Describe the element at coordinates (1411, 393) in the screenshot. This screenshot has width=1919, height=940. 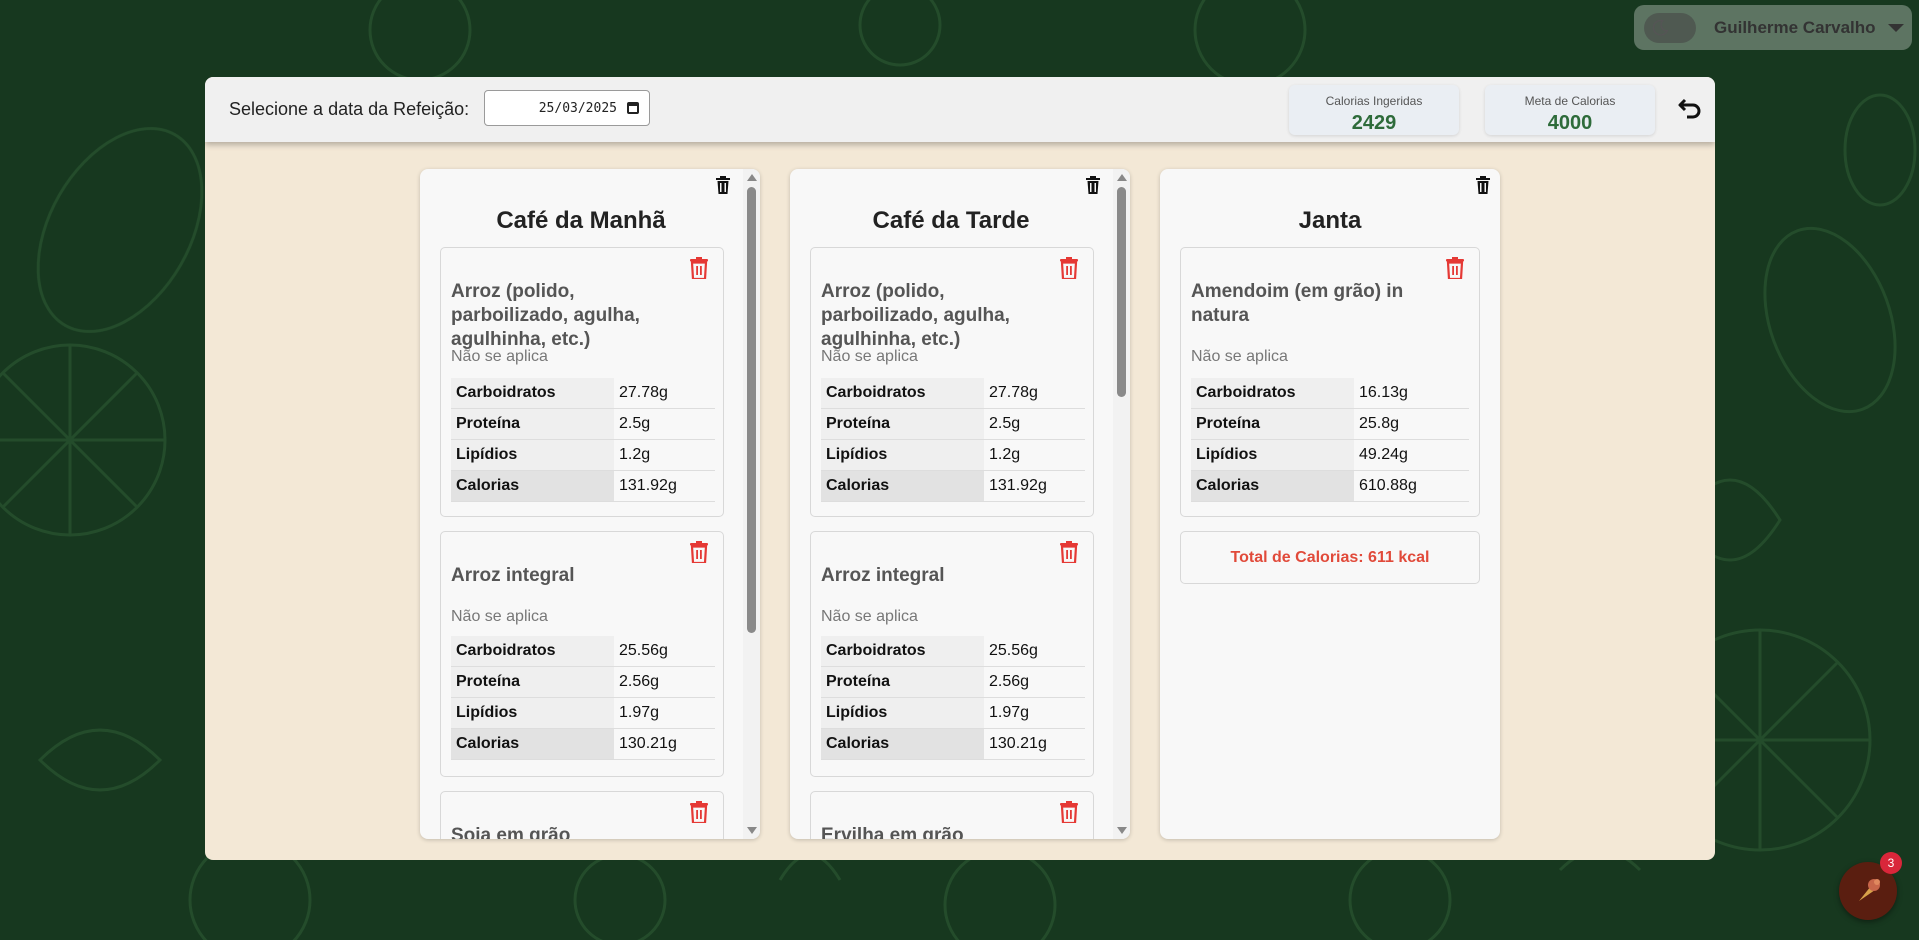
I see `nutrient-value: 16.13g` at that location.